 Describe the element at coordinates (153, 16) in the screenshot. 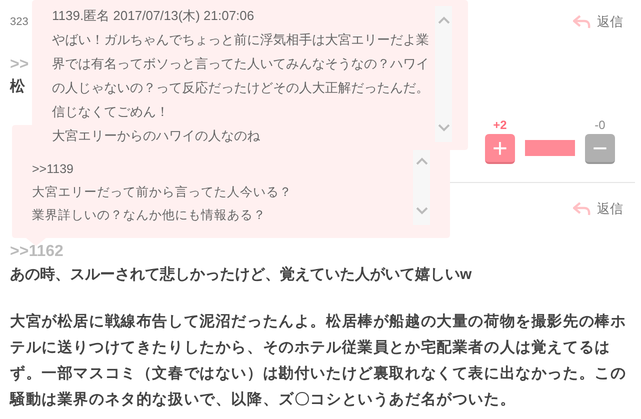

I see `post-header: 1139.匿名 2017/07/13(木) 21:07:06` at that location.